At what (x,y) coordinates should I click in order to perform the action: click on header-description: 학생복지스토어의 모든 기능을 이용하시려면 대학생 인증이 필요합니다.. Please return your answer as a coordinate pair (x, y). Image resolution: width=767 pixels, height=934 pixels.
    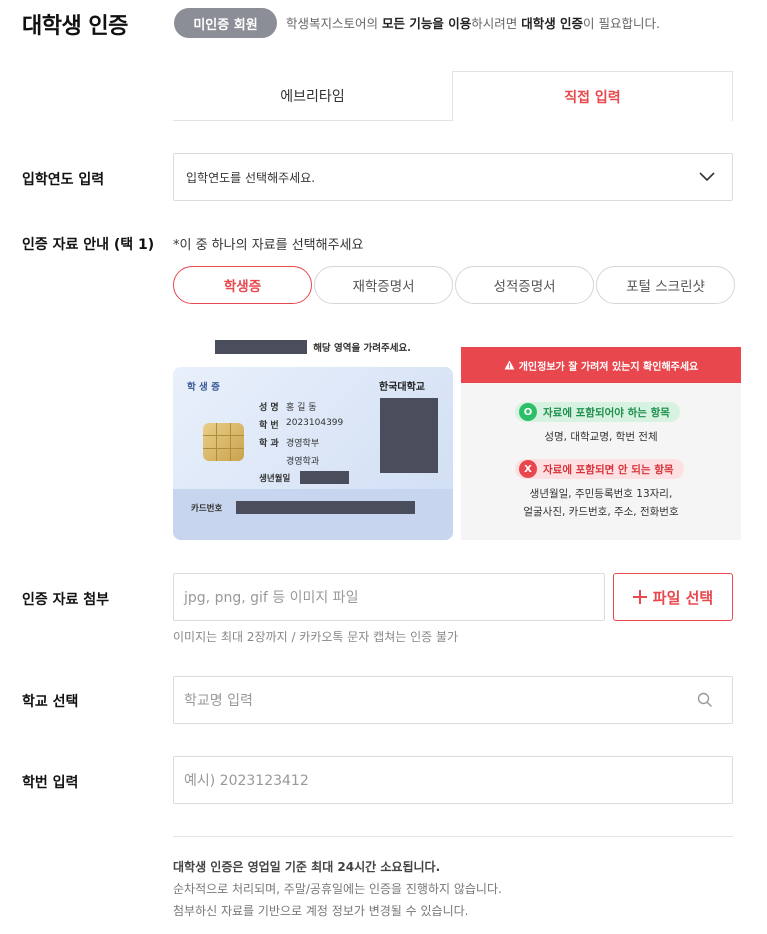
    Looking at the image, I should click on (473, 22).